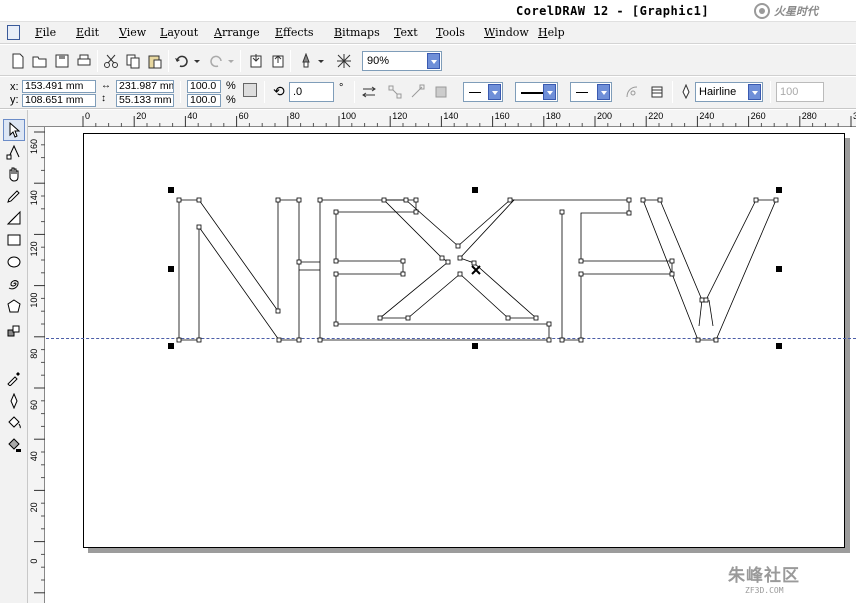  I want to click on wrap-text-icon, so click(632, 92).